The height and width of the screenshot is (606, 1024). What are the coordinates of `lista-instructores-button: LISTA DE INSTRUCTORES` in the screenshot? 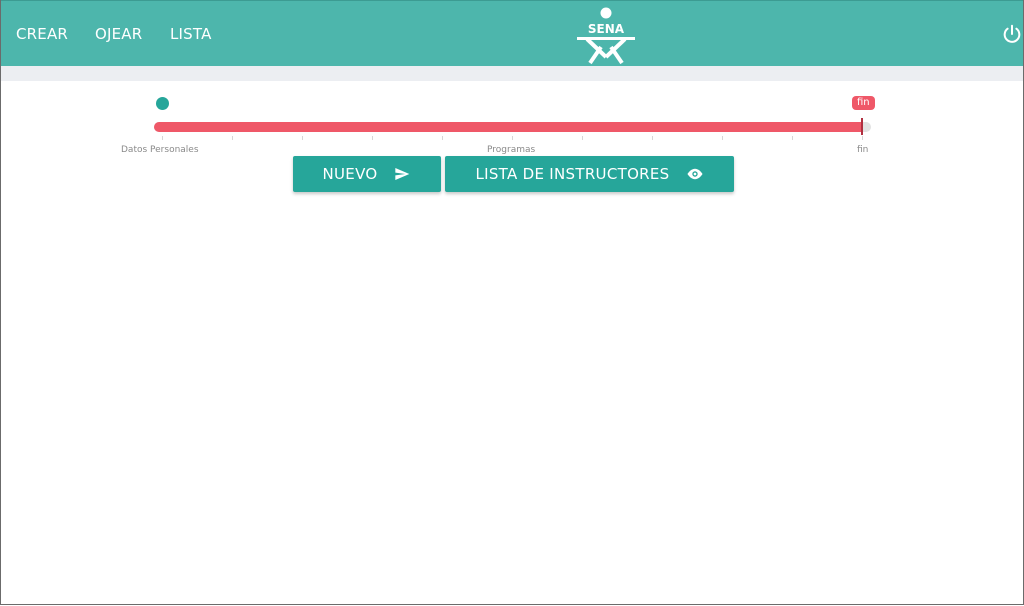 It's located at (589, 174).